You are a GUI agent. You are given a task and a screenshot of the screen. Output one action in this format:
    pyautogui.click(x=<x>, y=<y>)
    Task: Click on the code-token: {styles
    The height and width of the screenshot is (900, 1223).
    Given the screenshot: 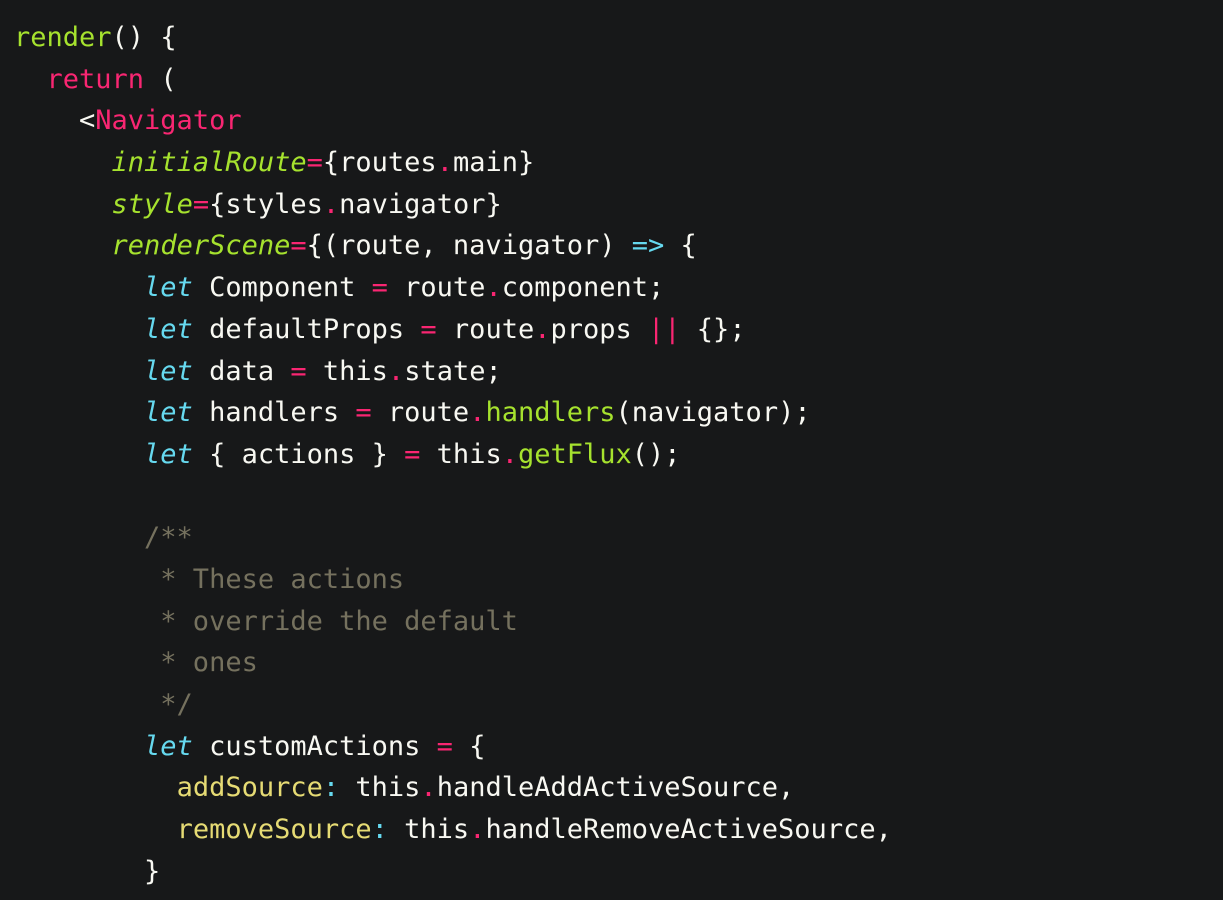 What is the action you would take?
    pyautogui.click(x=266, y=204)
    